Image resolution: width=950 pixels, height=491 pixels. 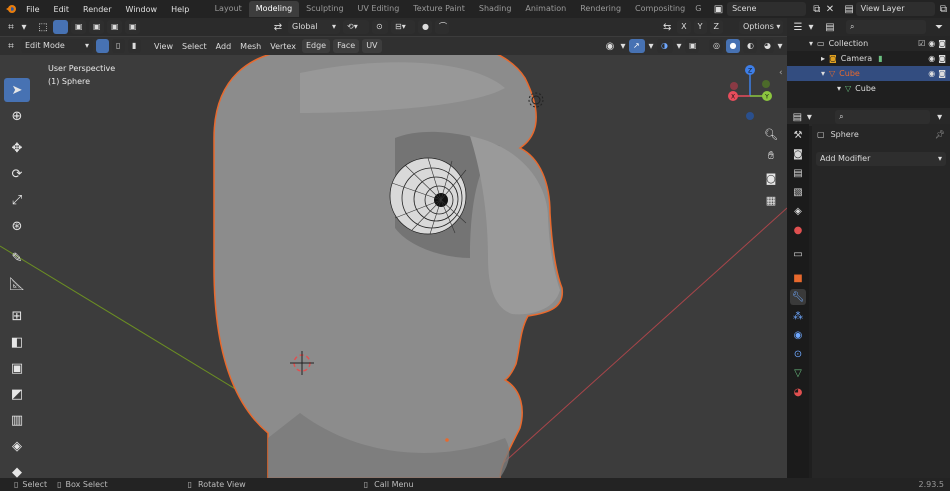 What do you see at coordinates (314, 27) in the screenshot?
I see `orientation-dropdown: Global ▾` at bounding box center [314, 27].